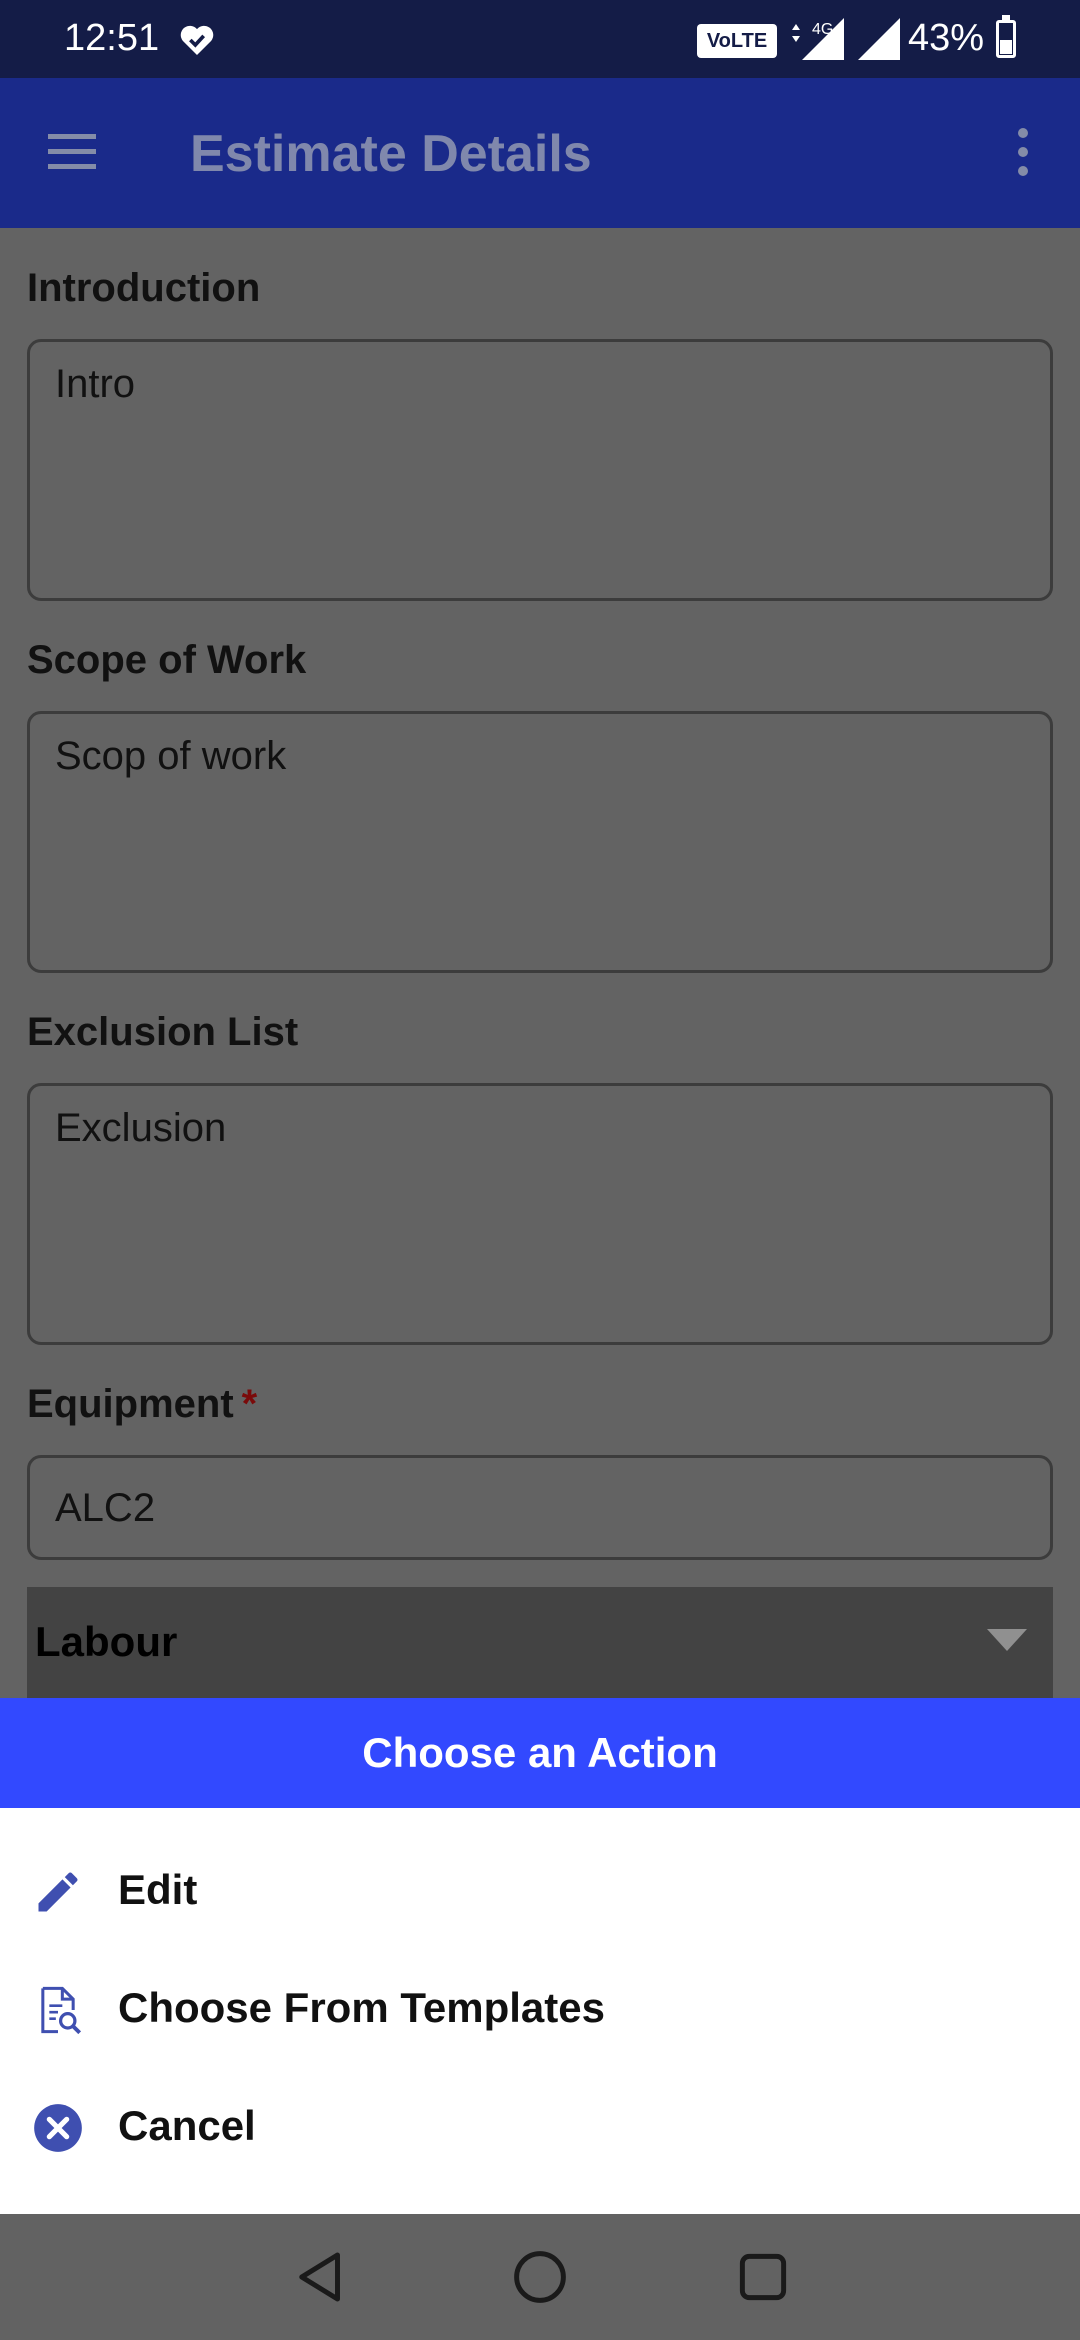 The image size is (1080, 2340). What do you see at coordinates (58, 2128) in the screenshot?
I see `cancel-circle-icon` at bounding box center [58, 2128].